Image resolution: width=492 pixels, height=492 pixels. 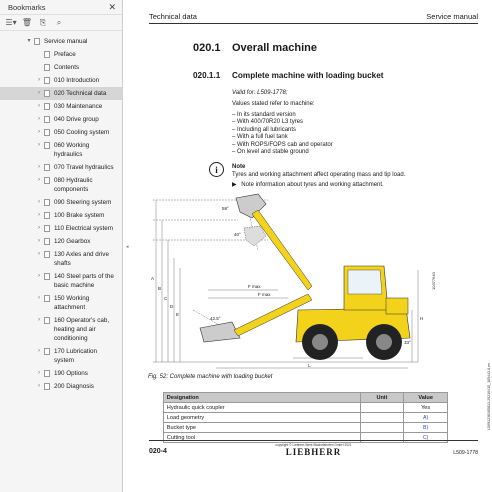 What do you see at coordinates (61, 150) in the screenshot?
I see `bookmark-item: › 060 Working hydraulics` at bounding box center [61, 150].